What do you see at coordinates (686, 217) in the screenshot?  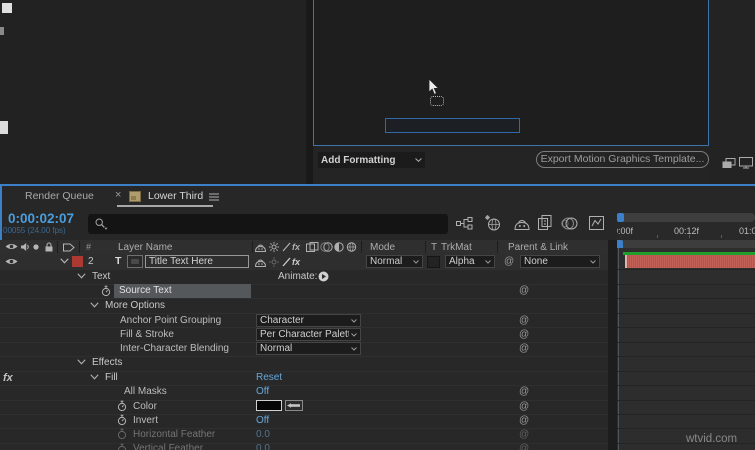 I see `time-navigator-bar` at bounding box center [686, 217].